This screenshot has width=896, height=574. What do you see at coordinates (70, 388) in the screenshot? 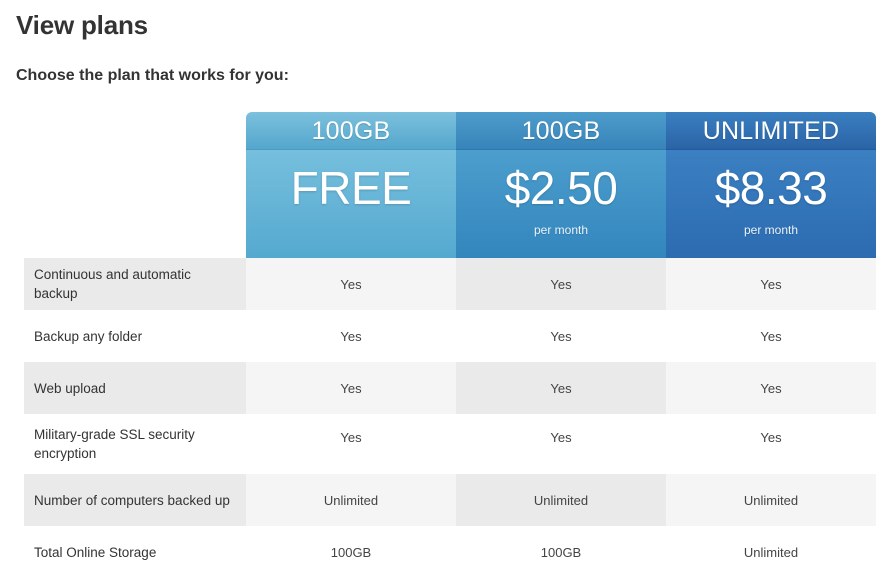
I see `feature-label-text: Web upload` at bounding box center [70, 388].